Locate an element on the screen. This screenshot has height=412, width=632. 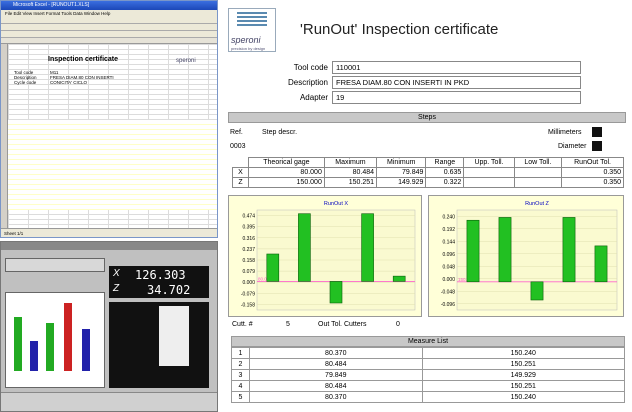
y-tick-label: 0.237 is located at coordinates (248, 250).